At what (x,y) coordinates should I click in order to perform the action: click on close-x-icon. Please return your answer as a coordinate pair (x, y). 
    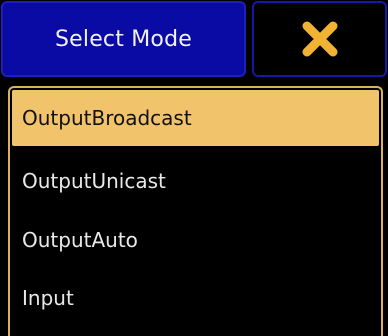
    Looking at the image, I should click on (320, 39).